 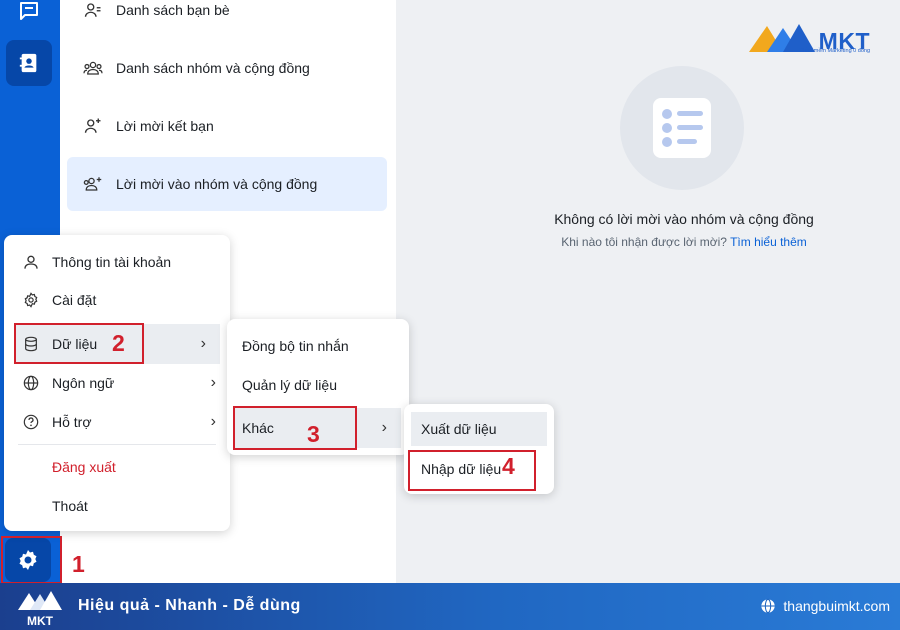 I want to click on nav-label: Danh sách bạn bè, so click(x=173, y=10).